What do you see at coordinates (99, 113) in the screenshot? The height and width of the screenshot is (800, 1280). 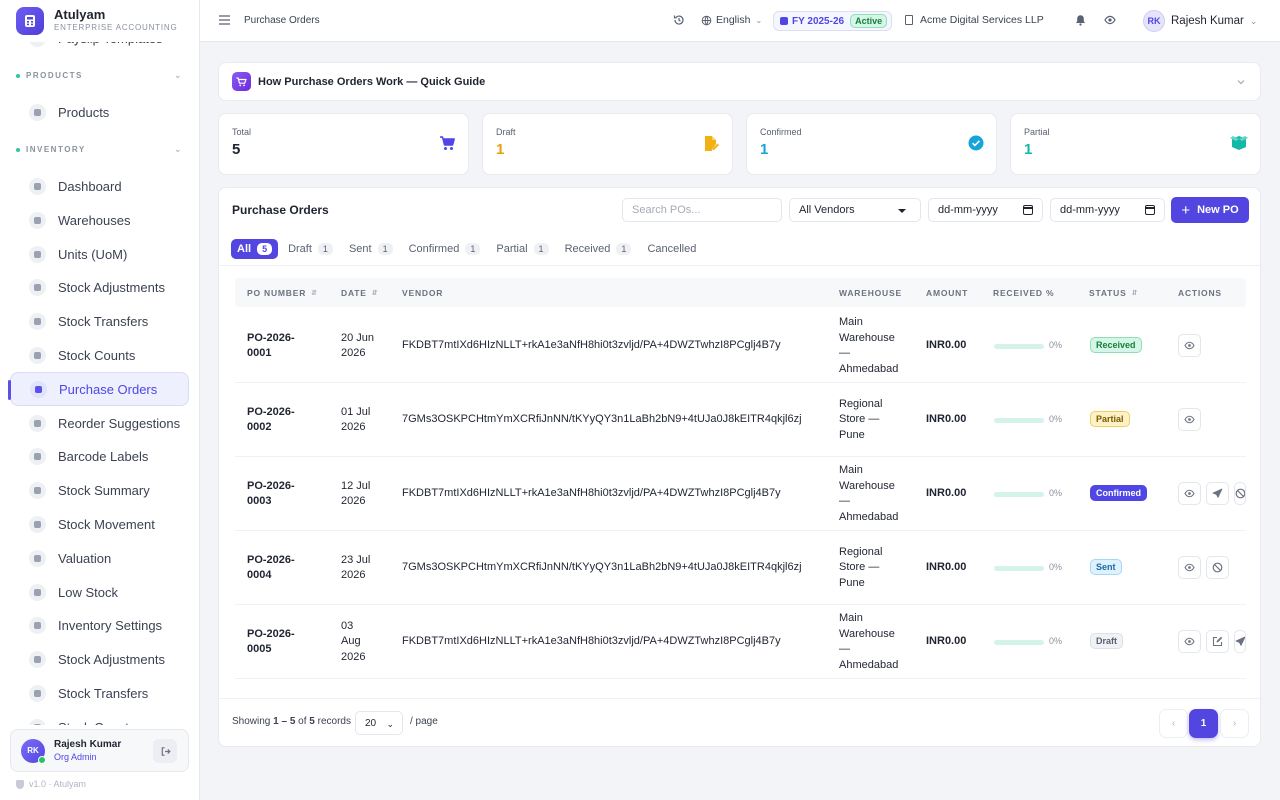 I see `sidebar-item-products: Products` at bounding box center [99, 113].